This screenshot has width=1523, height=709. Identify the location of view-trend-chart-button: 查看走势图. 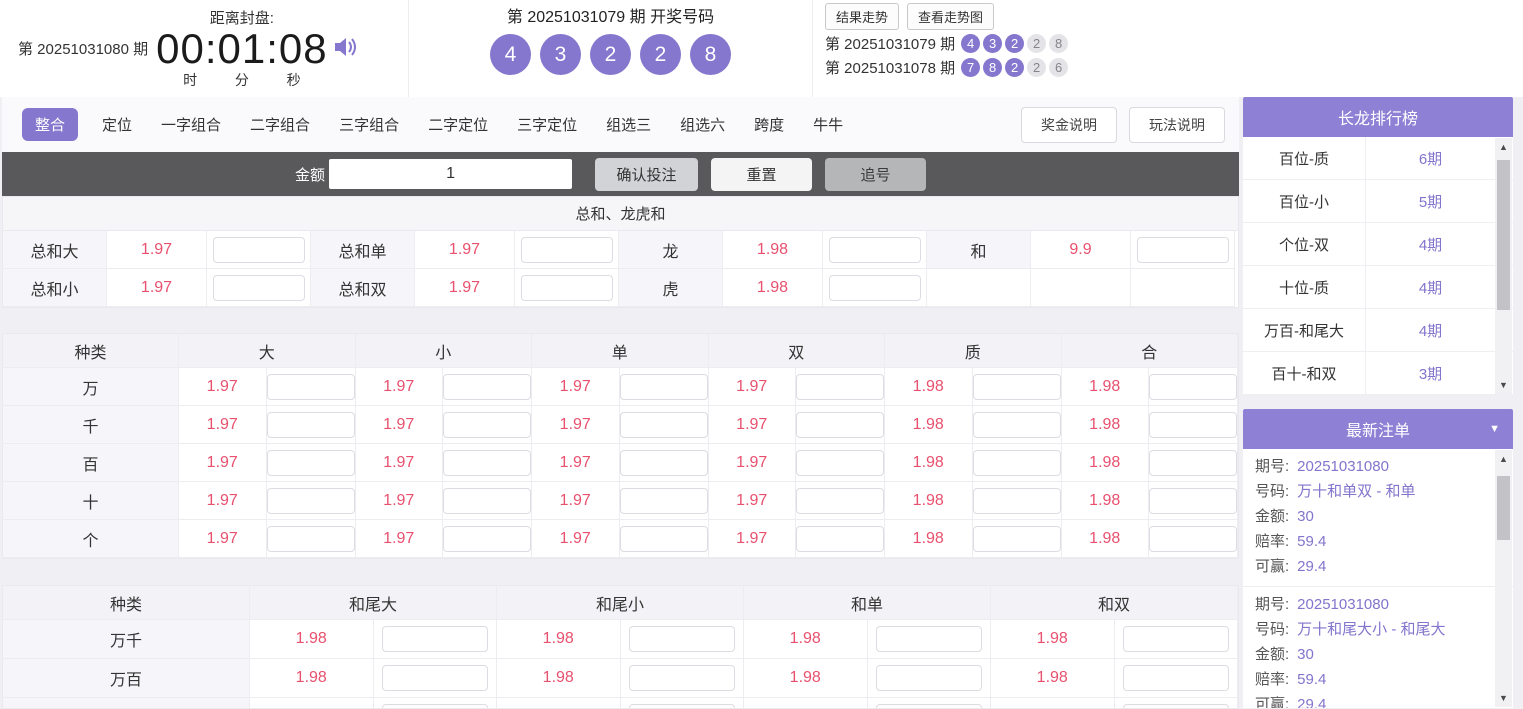
(951, 16).